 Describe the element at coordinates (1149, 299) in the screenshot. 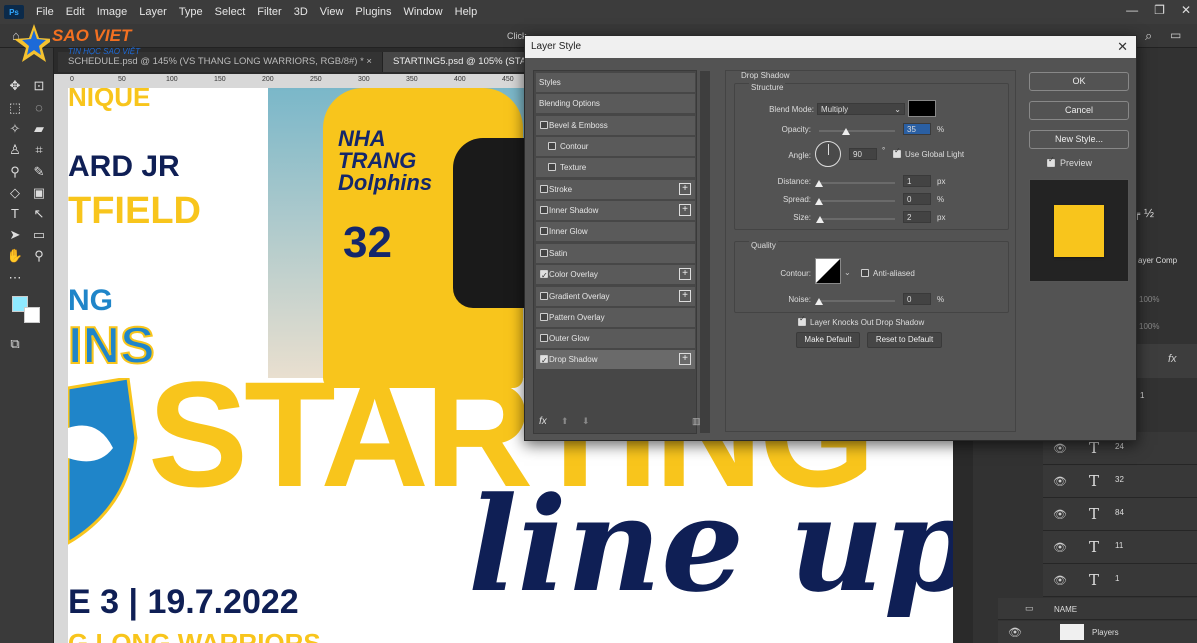

I see `opacity-field: 100%` at that location.